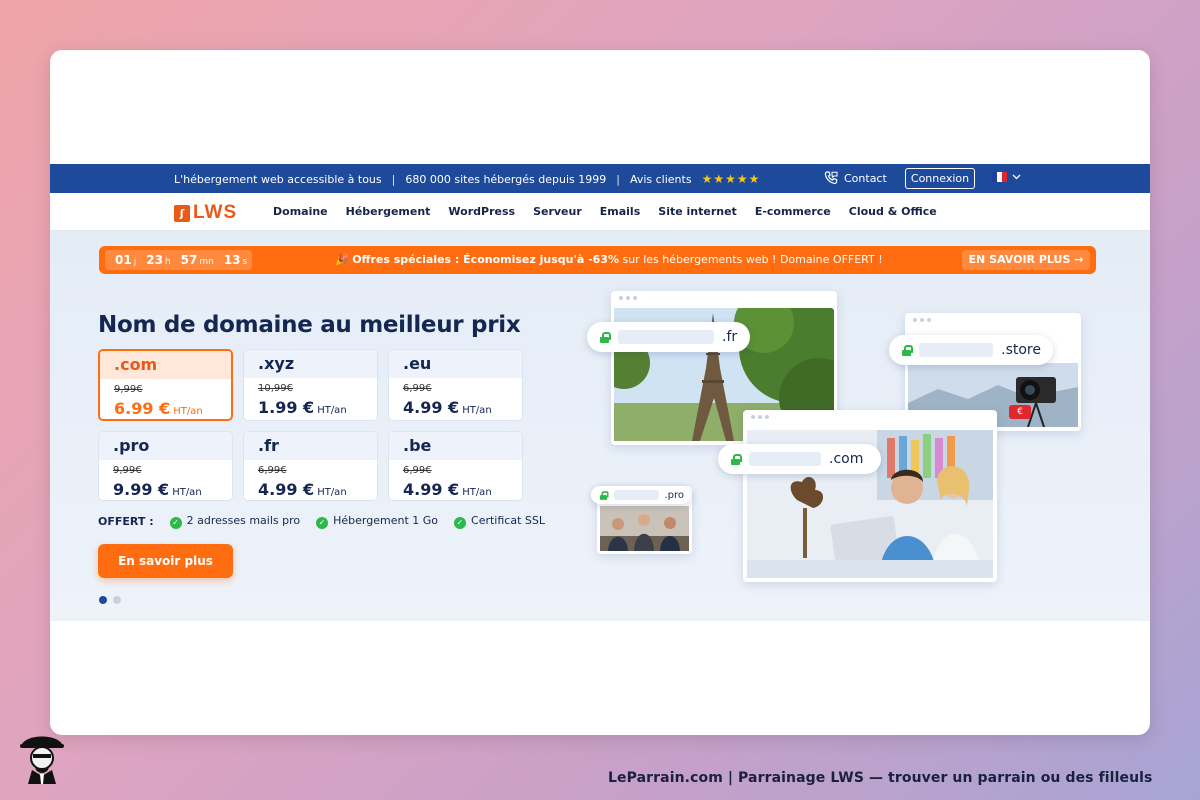 Image resolution: width=1200 pixels, height=800 pixels. I want to click on tld-label: .store, so click(1021, 350).